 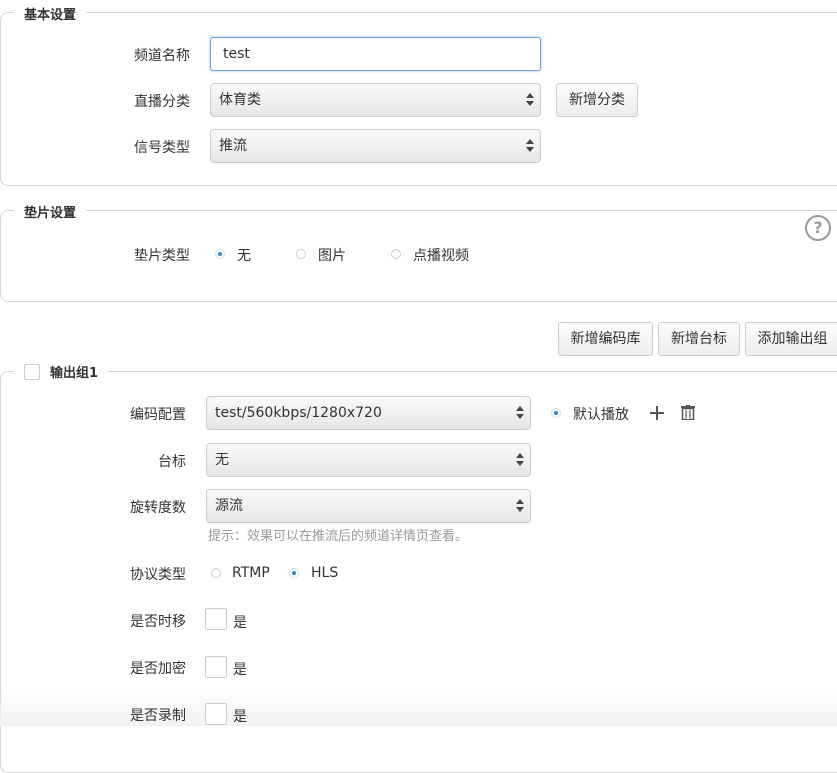 What do you see at coordinates (251, 573) in the screenshot?
I see `protocol-rtmp-label: RTMP` at bounding box center [251, 573].